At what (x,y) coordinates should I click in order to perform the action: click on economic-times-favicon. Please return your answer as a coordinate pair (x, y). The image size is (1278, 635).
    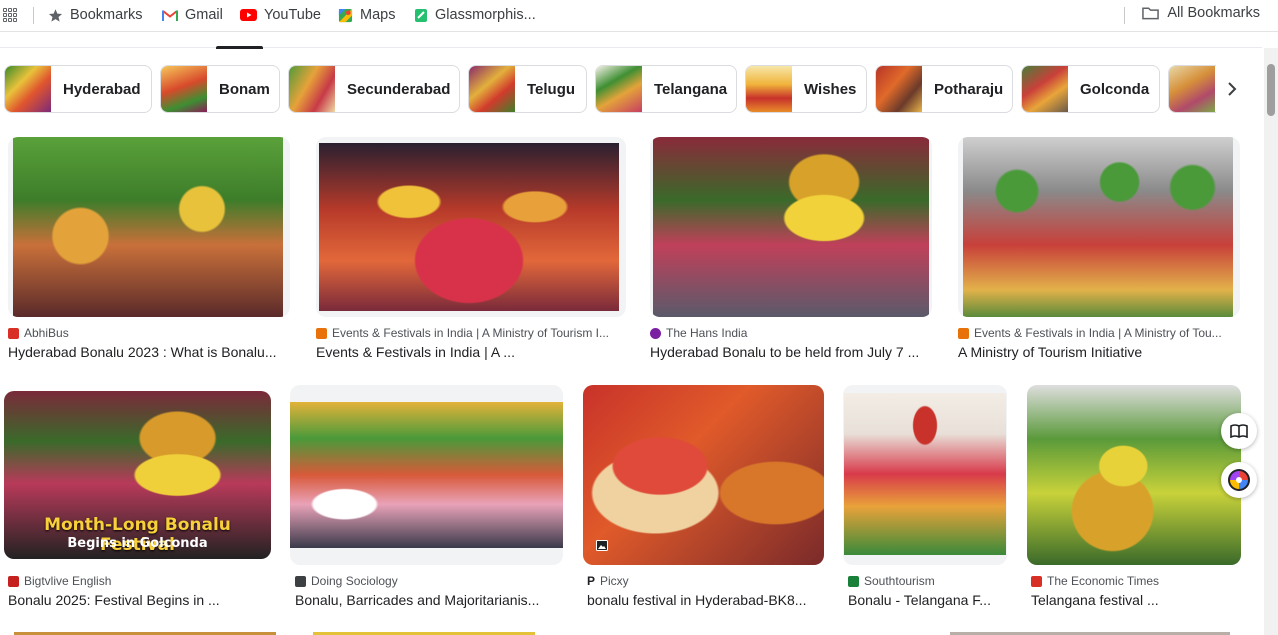
    Looking at the image, I should click on (1036, 581).